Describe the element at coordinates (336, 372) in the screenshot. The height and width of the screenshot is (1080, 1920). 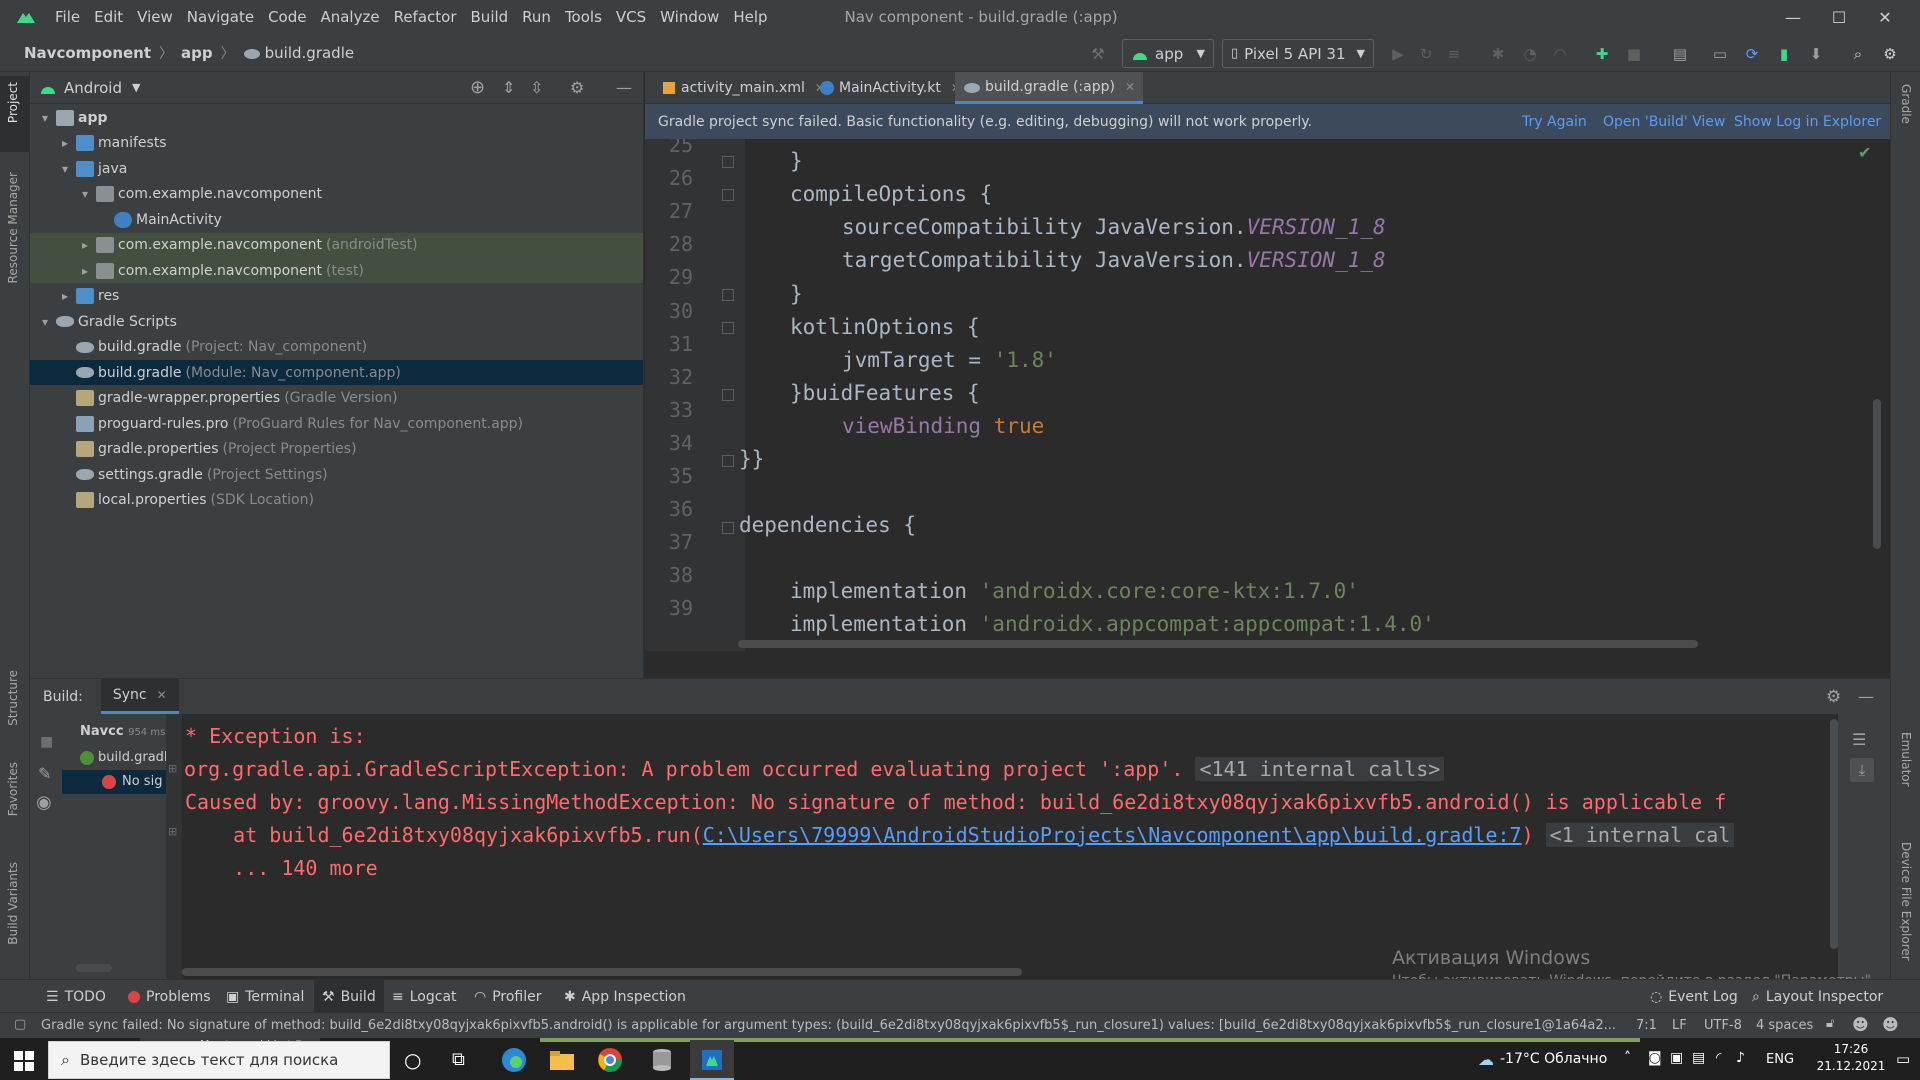
I see `project-tree-item: build.gradle (Module: Nav_component.app)` at that location.